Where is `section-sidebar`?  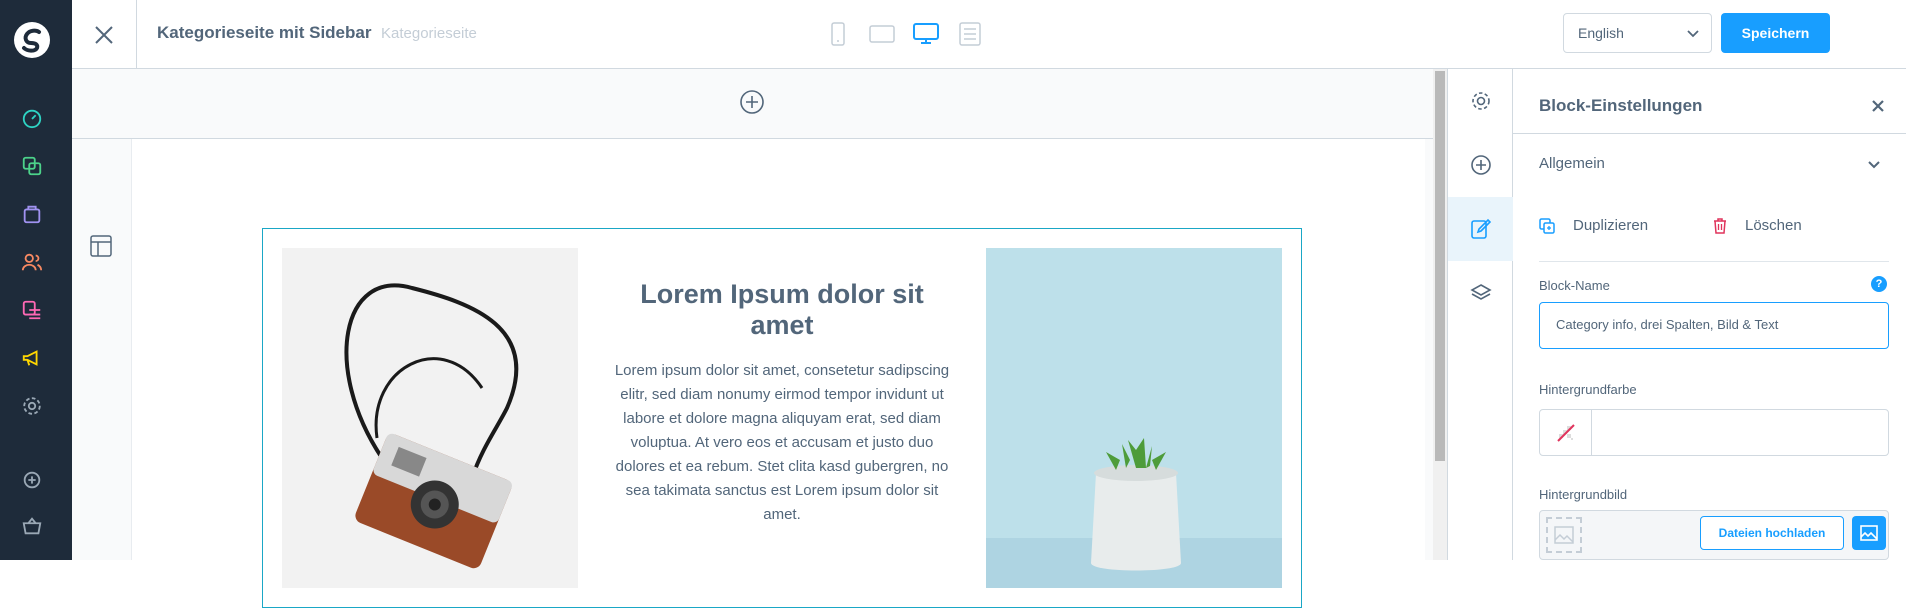
section-sidebar is located at coordinates (102, 349).